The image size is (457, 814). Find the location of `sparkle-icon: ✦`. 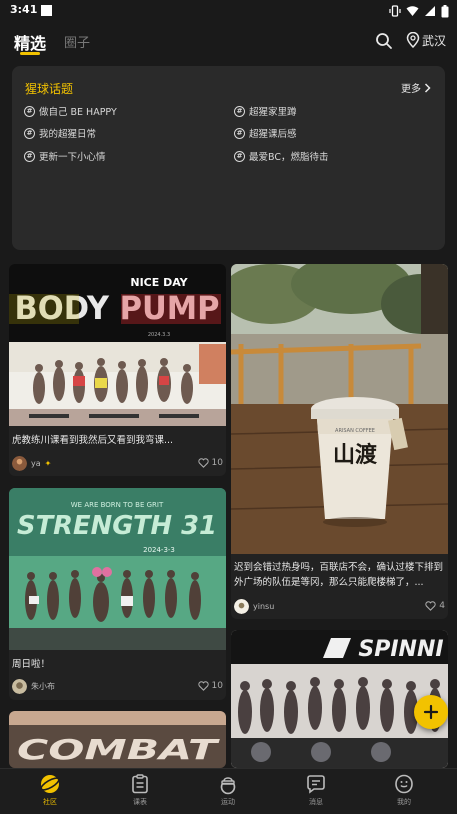

sparkle-icon: ✦ is located at coordinates (48, 463).